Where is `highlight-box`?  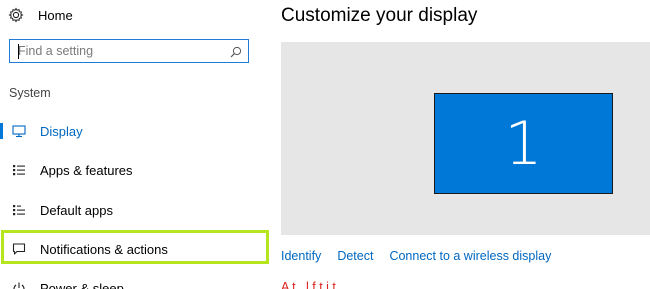 highlight-box is located at coordinates (135, 247).